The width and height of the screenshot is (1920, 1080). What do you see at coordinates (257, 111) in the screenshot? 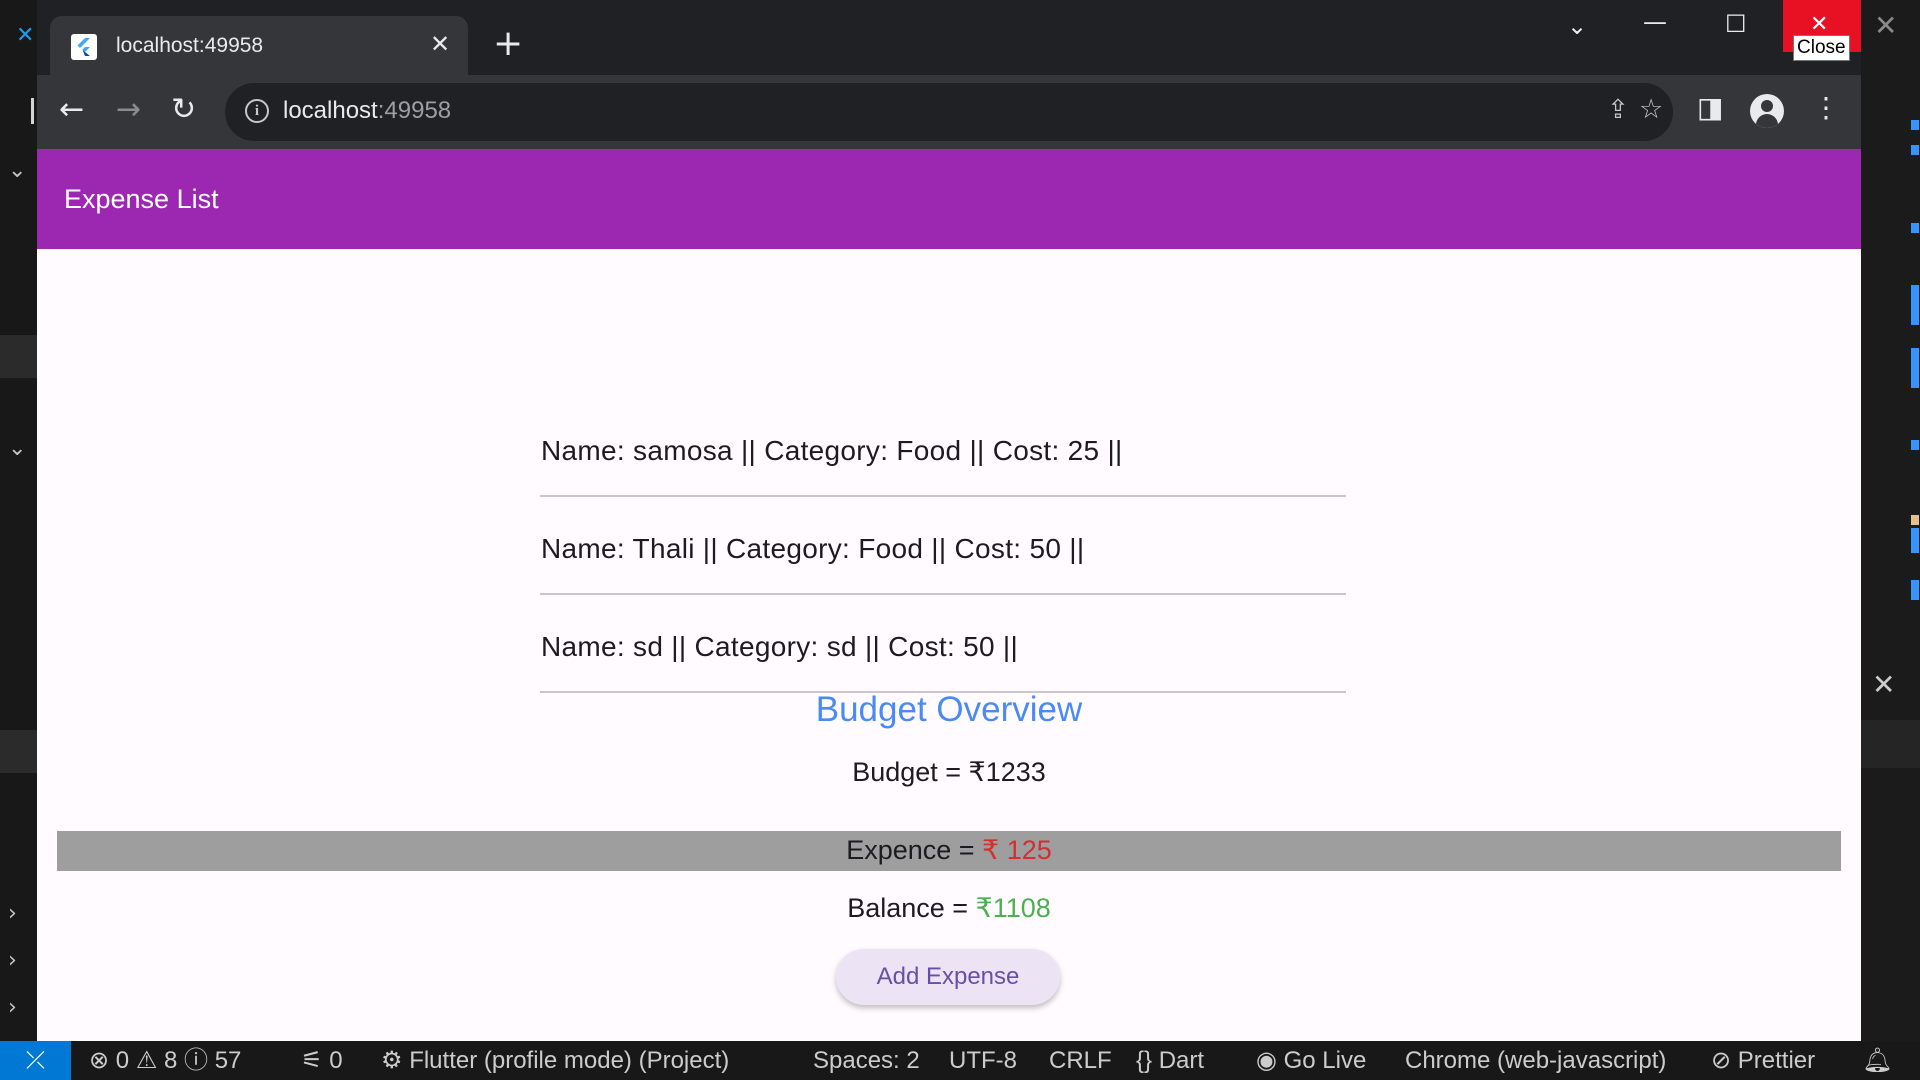
I see `site-info-icon: i` at bounding box center [257, 111].